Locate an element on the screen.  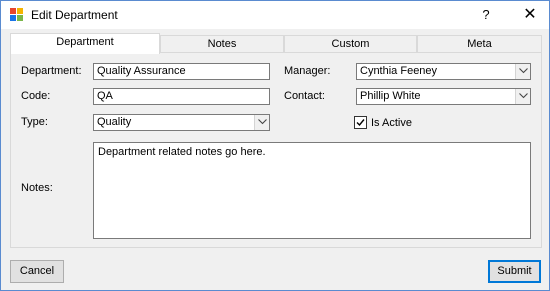
manager-dropdown: Cynthia Feeney is located at coordinates (443, 71).